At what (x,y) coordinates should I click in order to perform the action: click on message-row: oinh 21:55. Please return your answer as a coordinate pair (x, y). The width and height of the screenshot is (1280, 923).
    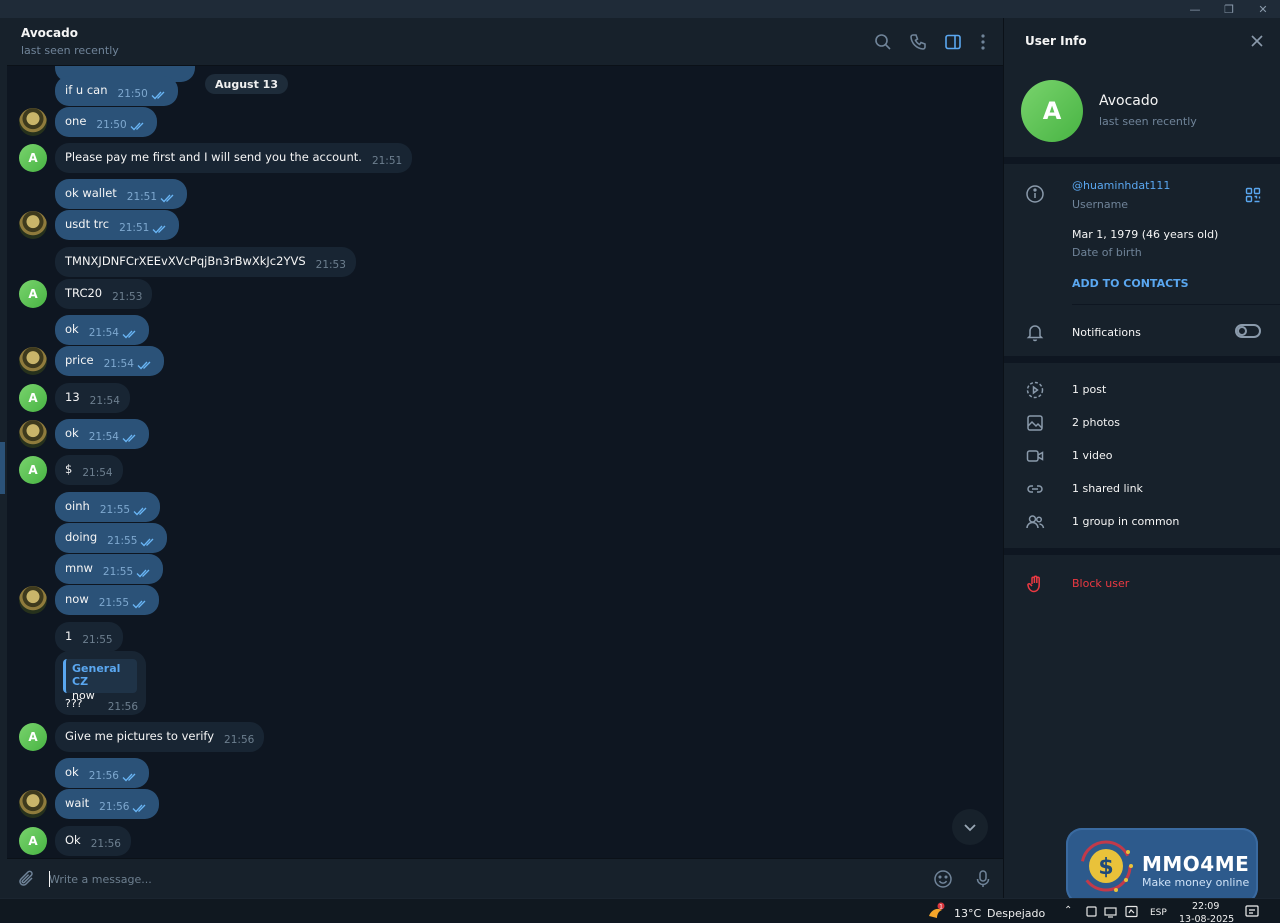
    Looking at the image, I should click on (505, 508).